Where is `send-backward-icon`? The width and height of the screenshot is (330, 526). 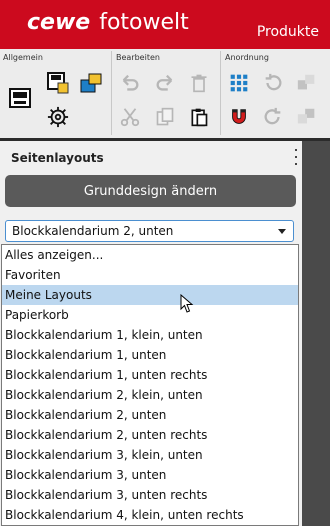 send-backward-icon is located at coordinates (307, 117).